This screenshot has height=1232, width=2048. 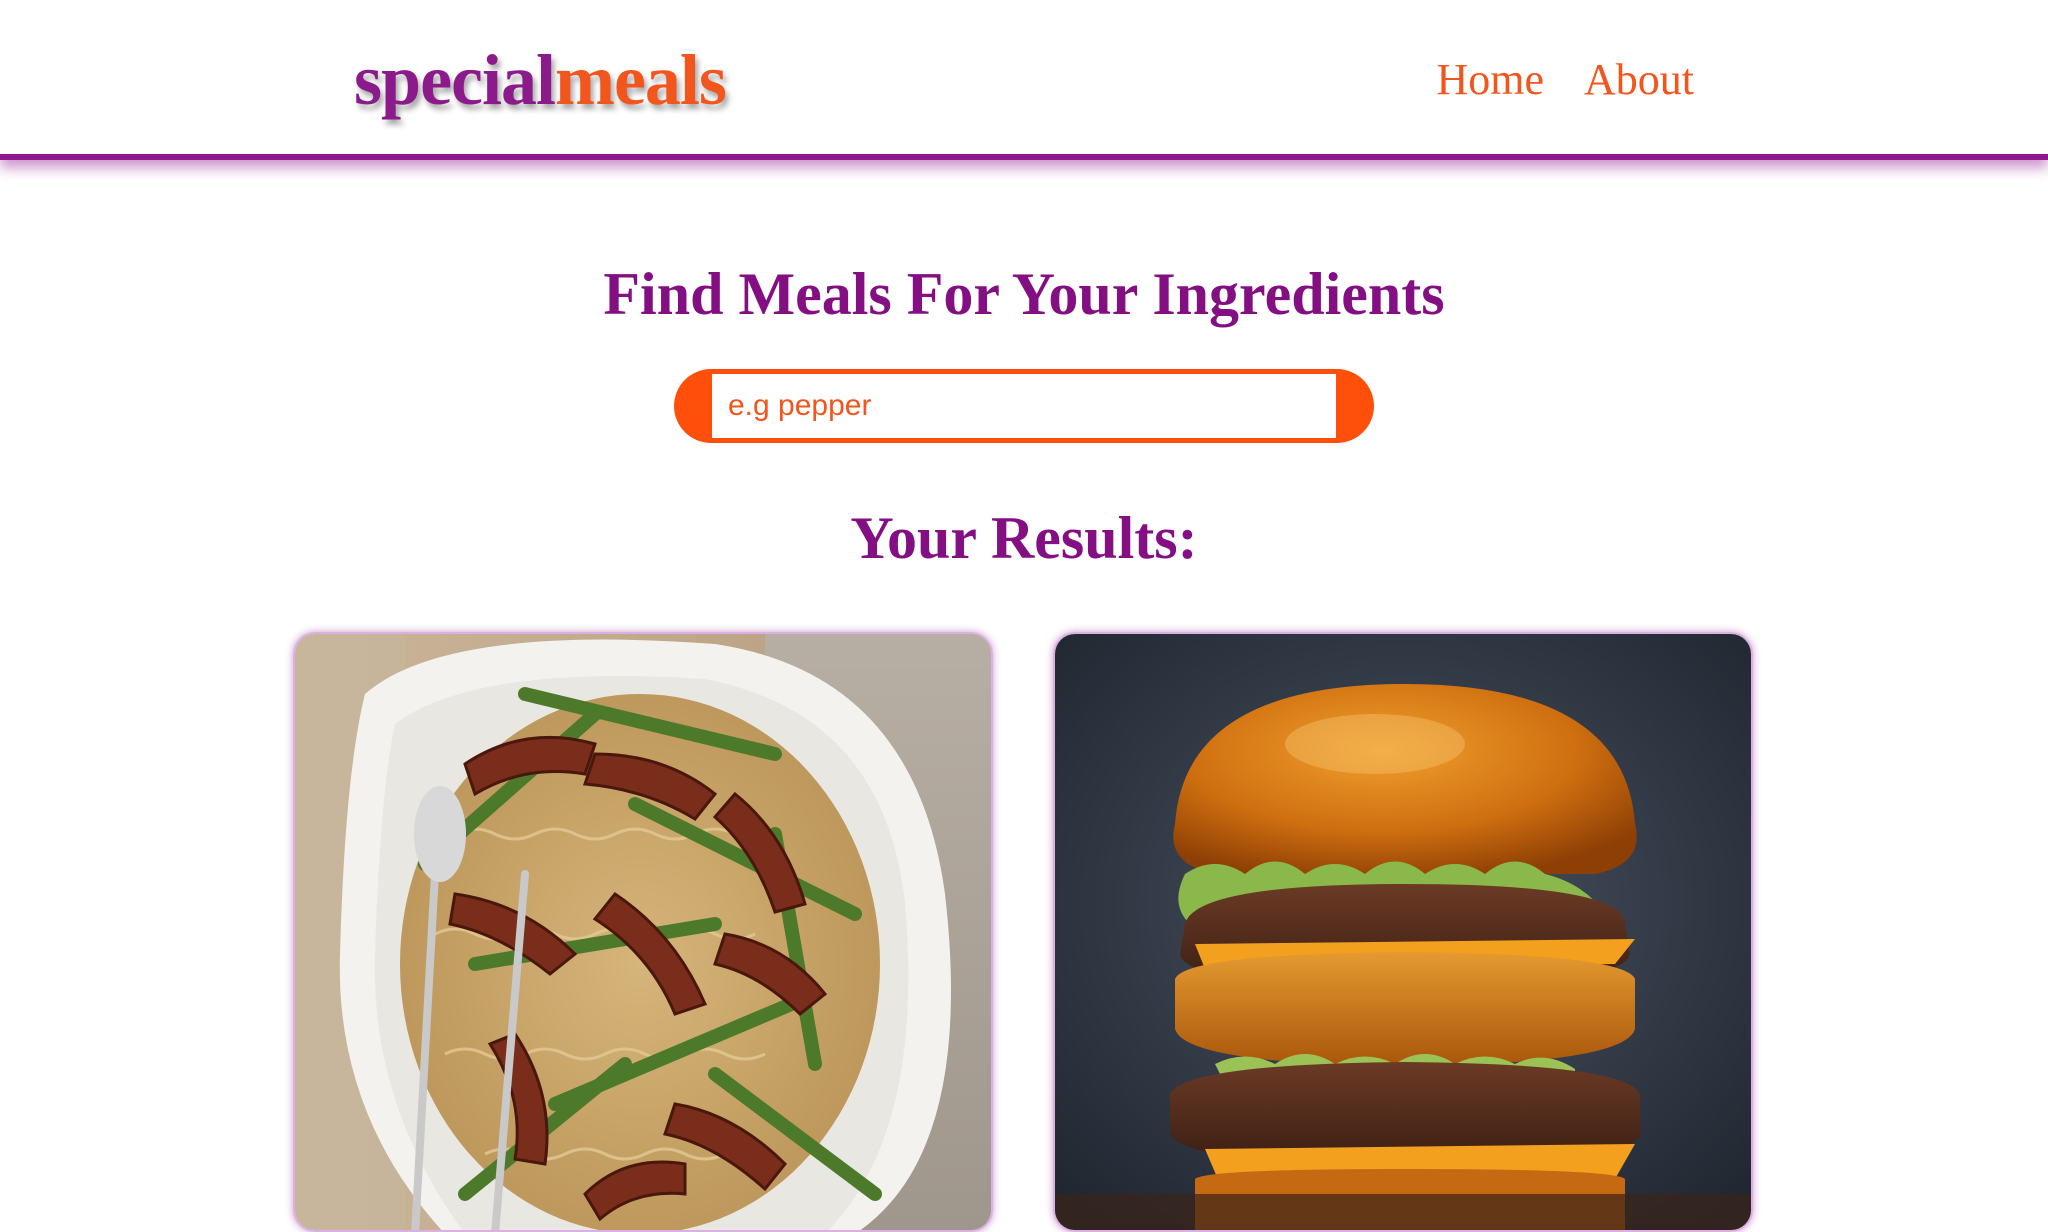 I want to click on ingredient-search-input, so click(x=1024, y=406).